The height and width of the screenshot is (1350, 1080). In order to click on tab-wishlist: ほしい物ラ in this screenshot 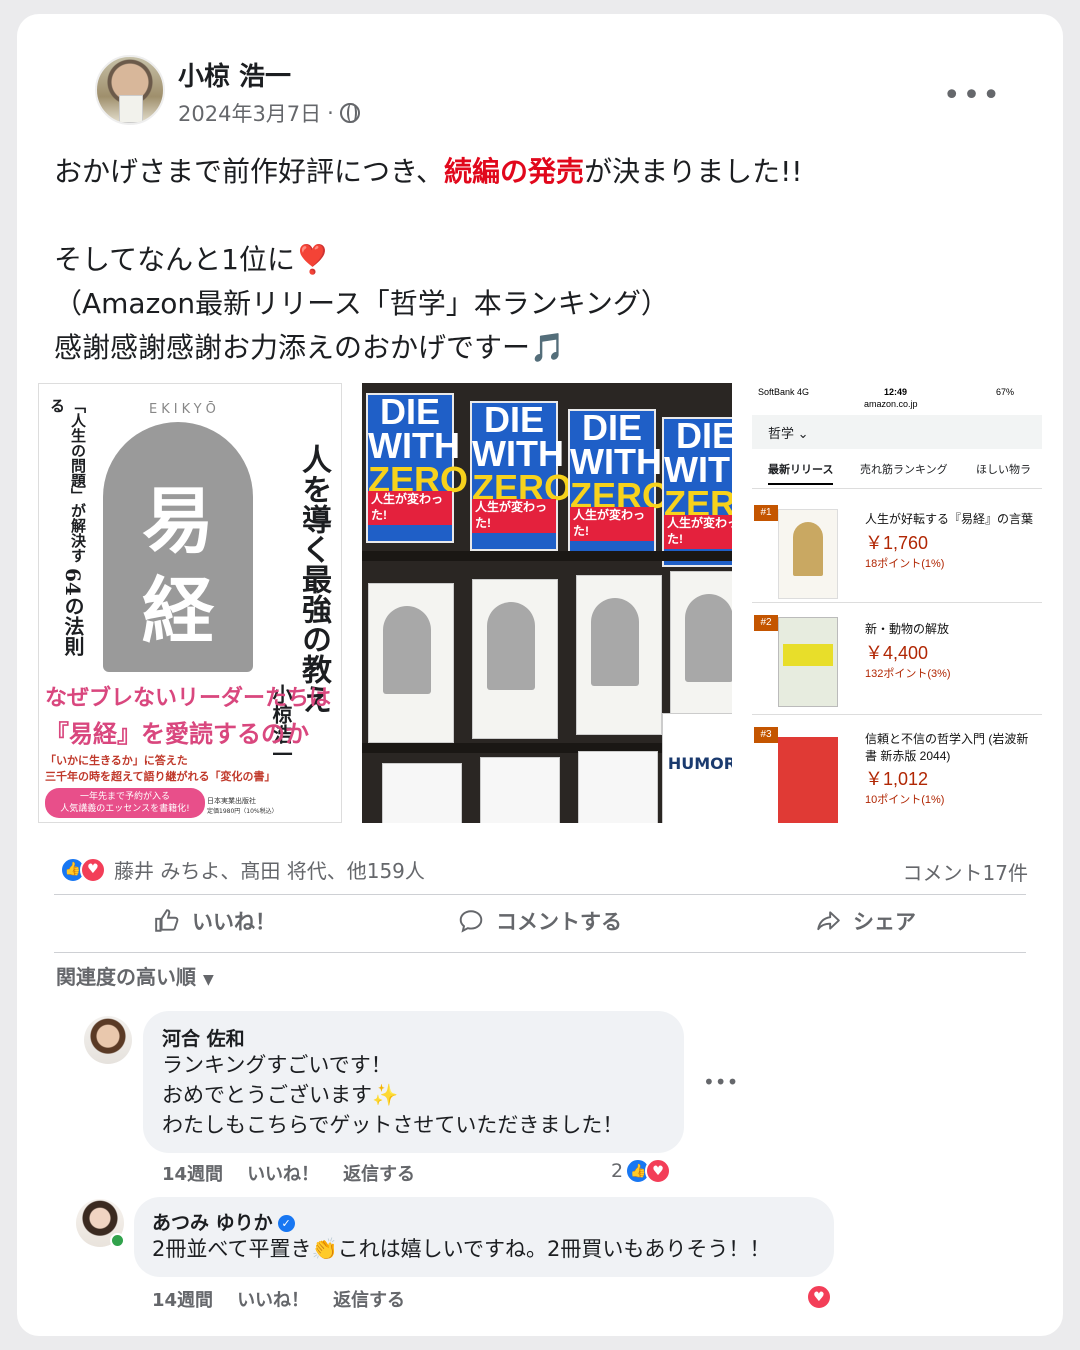, I will do `click(1003, 469)`.